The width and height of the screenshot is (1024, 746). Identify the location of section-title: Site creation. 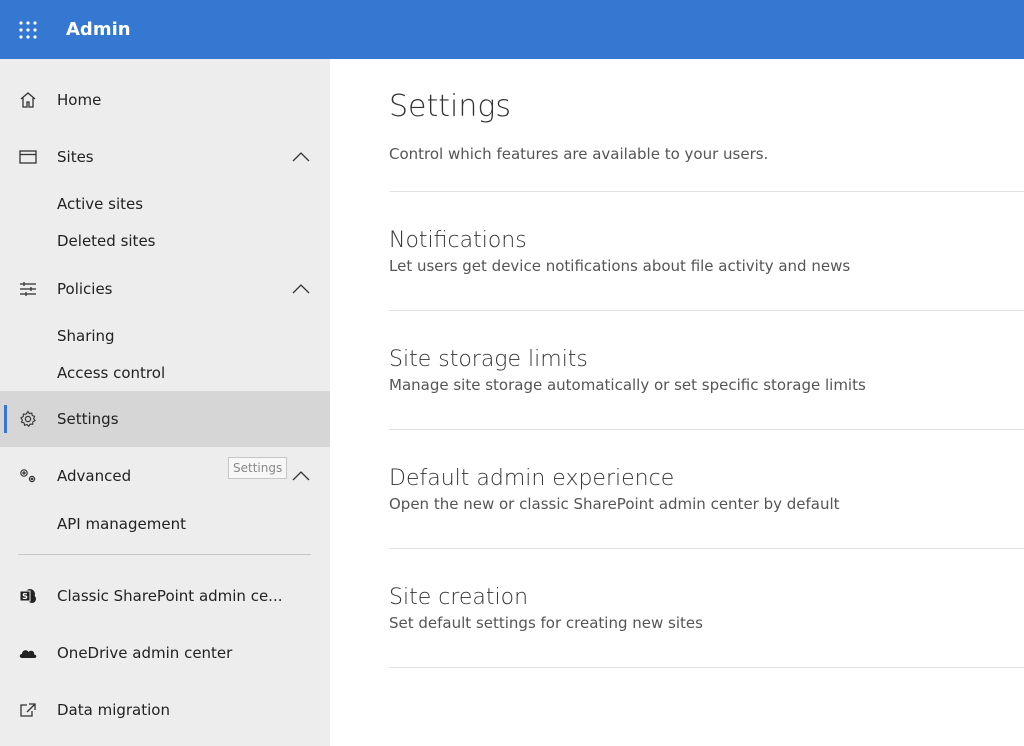
(706, 598).